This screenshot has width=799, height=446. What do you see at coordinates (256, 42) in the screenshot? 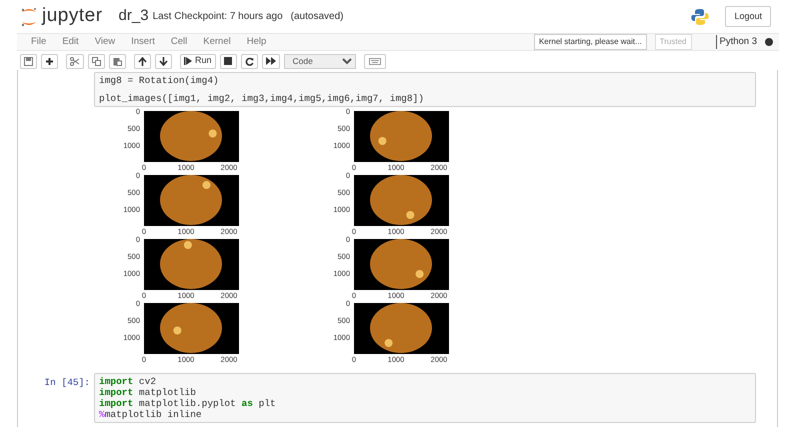
I see `menu-item: Help` at bounding box center [256, 42].